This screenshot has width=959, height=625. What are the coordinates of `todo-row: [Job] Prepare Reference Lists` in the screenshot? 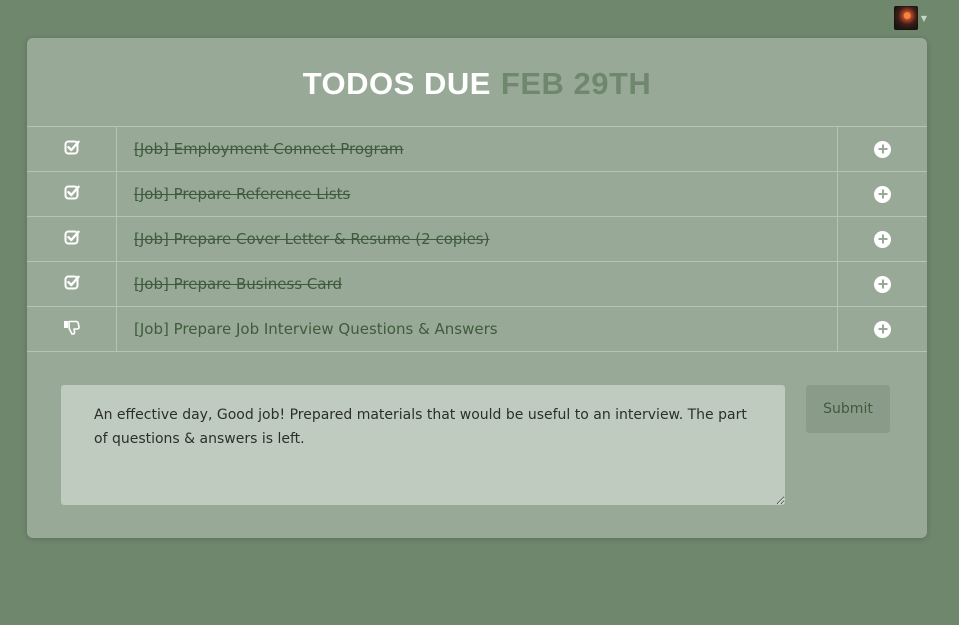 It's located at (477, 194).